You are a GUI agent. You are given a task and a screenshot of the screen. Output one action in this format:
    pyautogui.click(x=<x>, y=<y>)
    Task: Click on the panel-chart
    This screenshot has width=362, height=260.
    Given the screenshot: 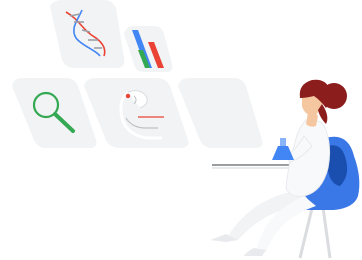 What is the action you would take?
    pyautogui.click(x=148, y=49)
    